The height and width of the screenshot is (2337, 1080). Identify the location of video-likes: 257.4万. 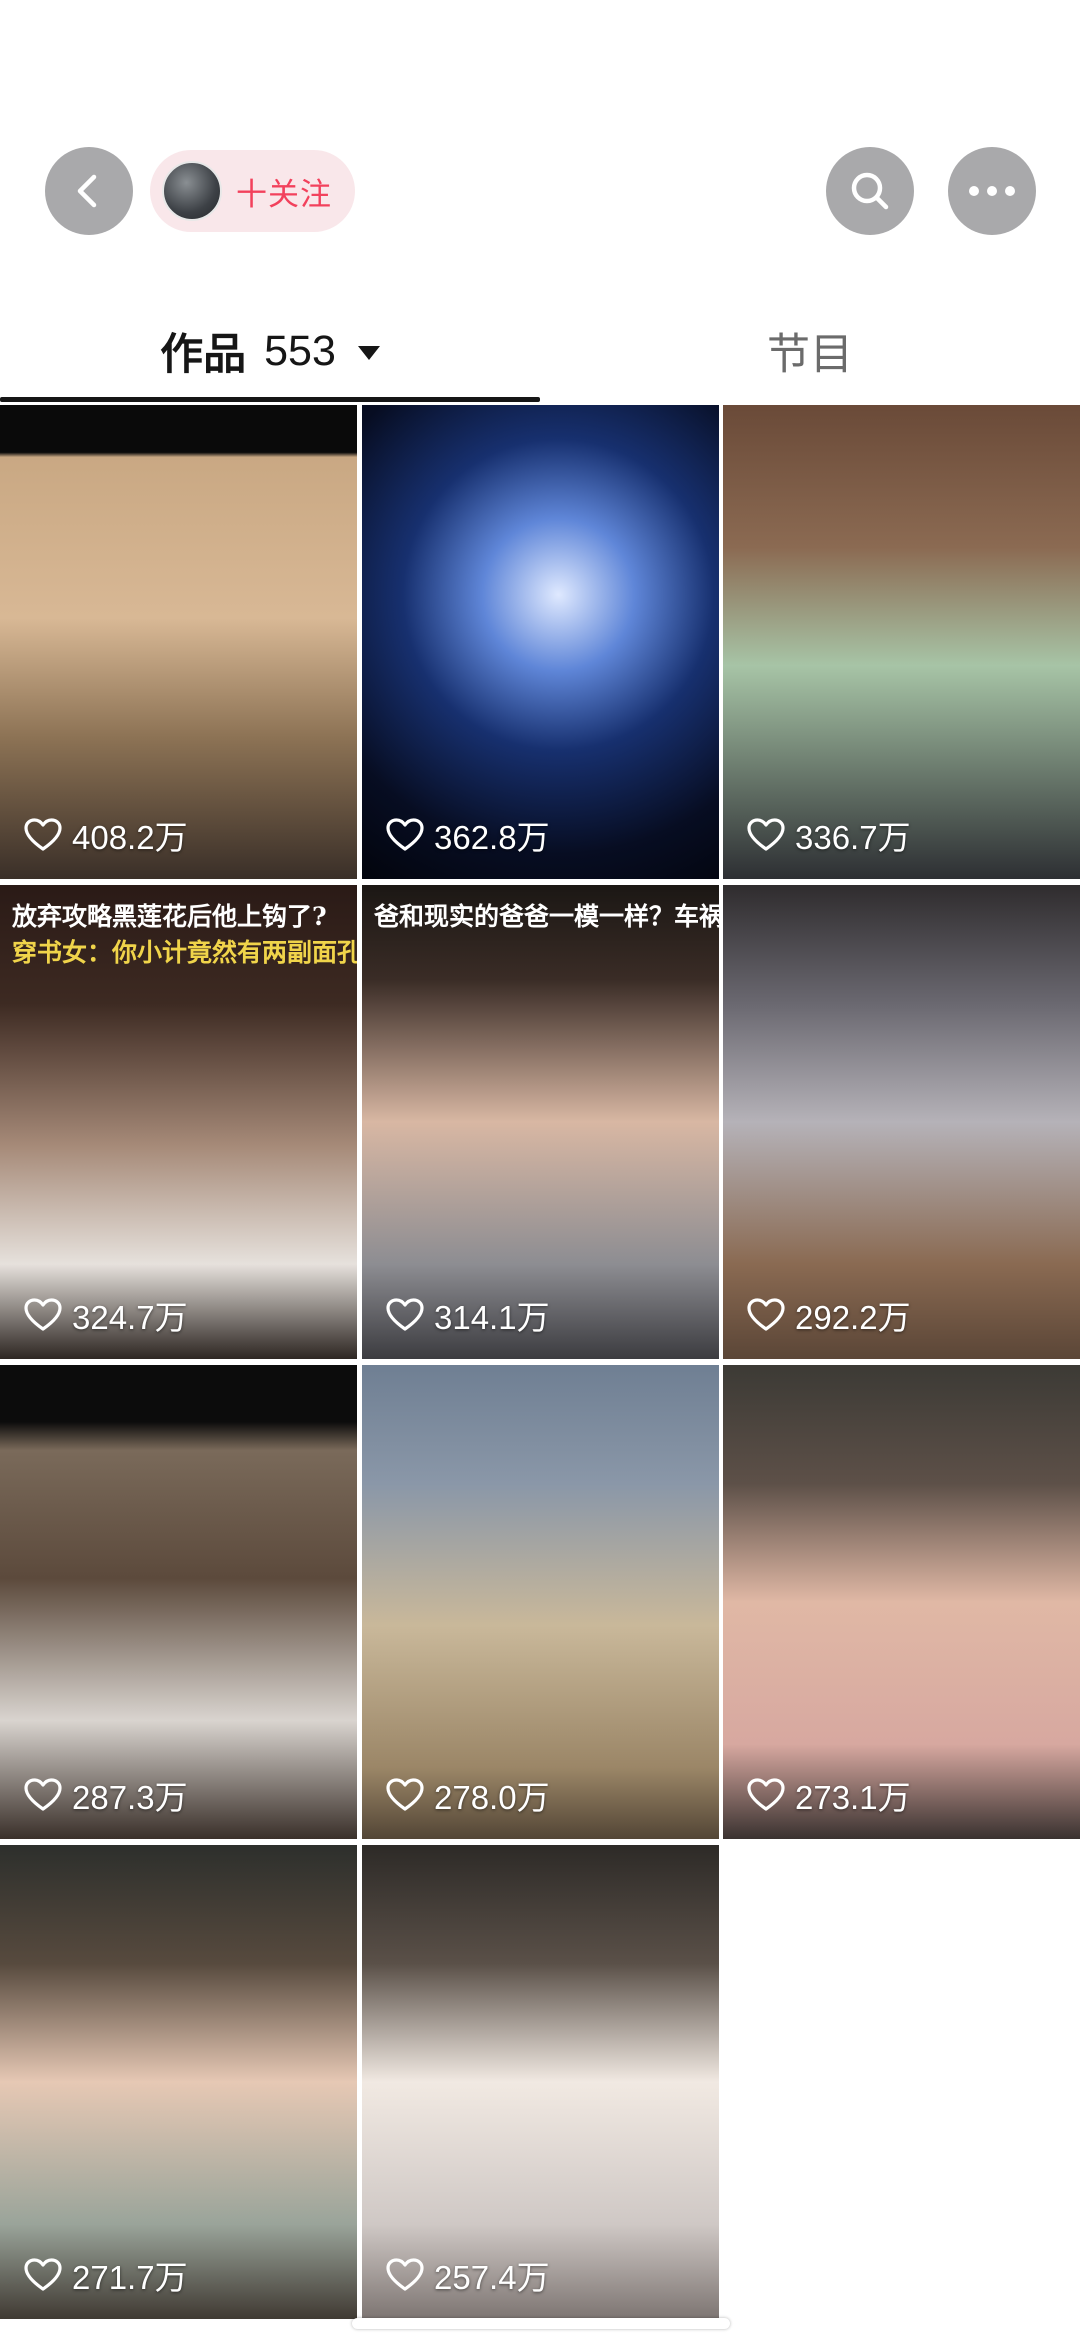
(468, 2275).